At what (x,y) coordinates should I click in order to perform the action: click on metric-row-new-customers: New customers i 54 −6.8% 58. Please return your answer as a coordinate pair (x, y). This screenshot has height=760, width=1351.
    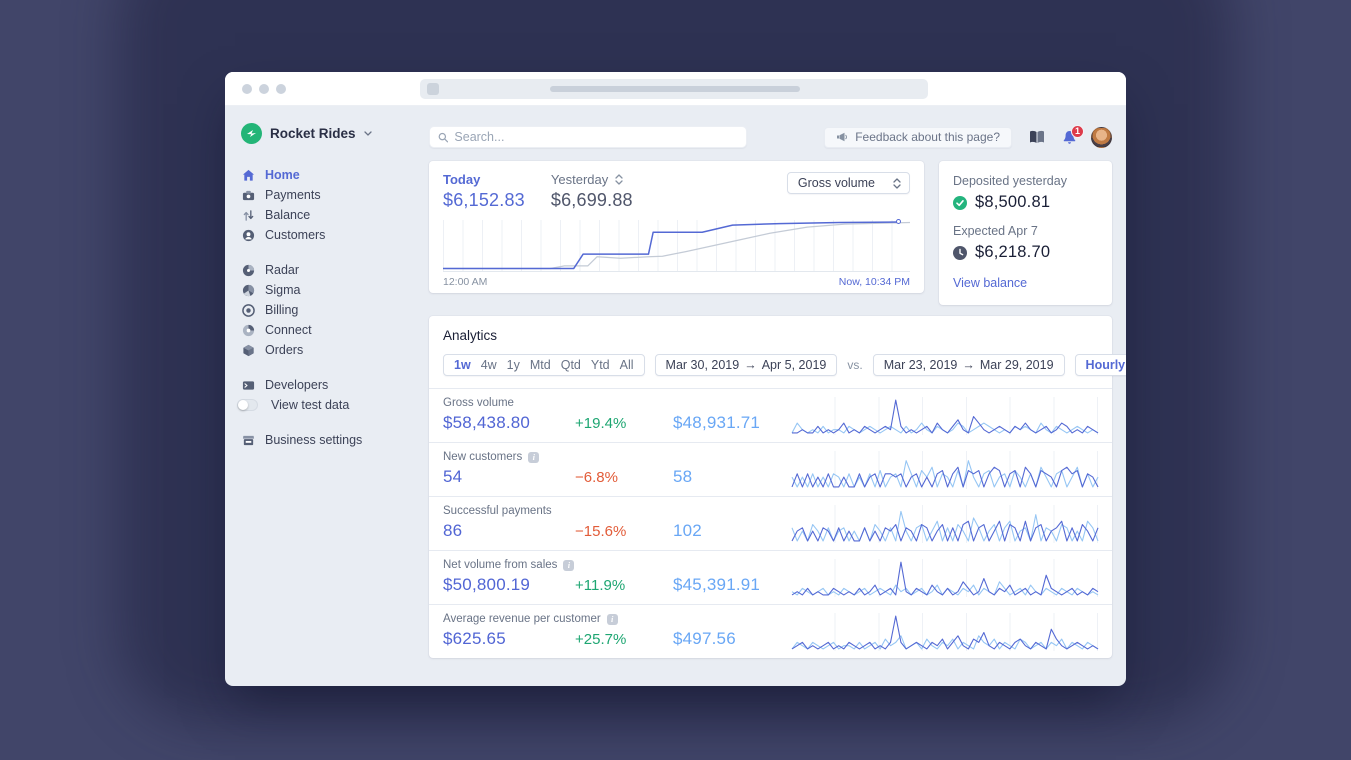
    Looking at the image, I should click on (770, 469).